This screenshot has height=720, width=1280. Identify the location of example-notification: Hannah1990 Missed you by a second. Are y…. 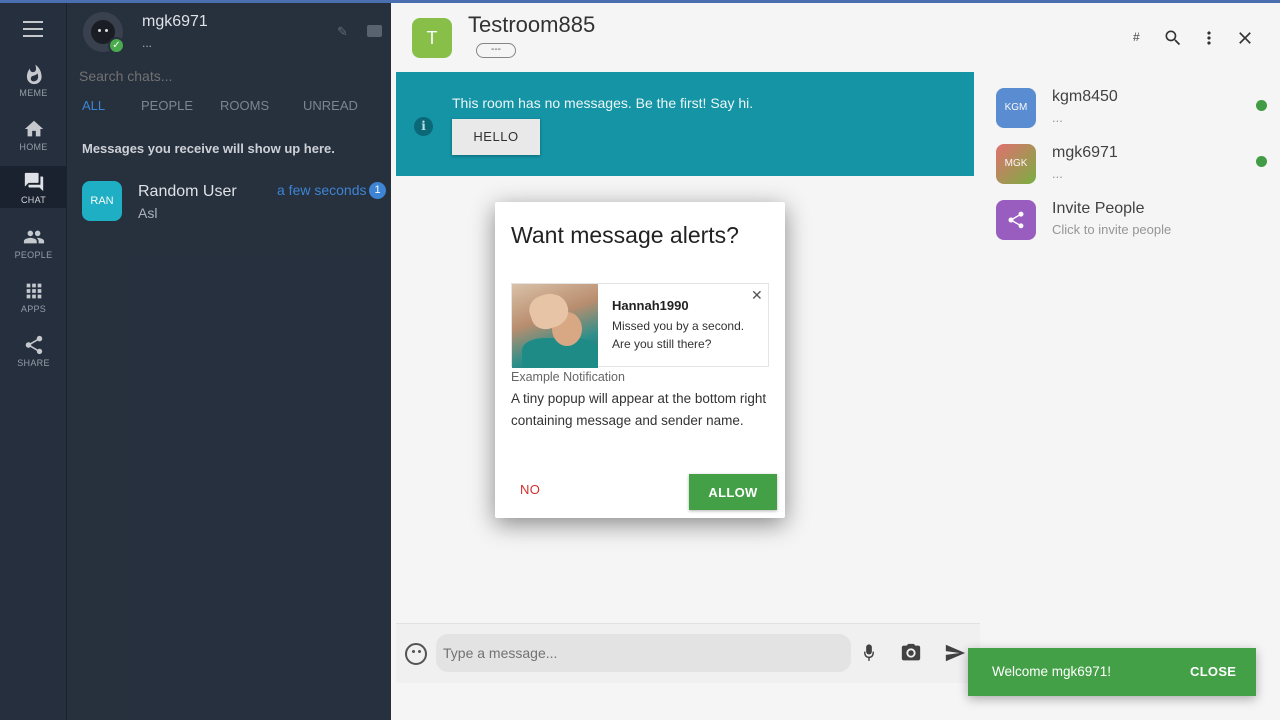
(640, 325).